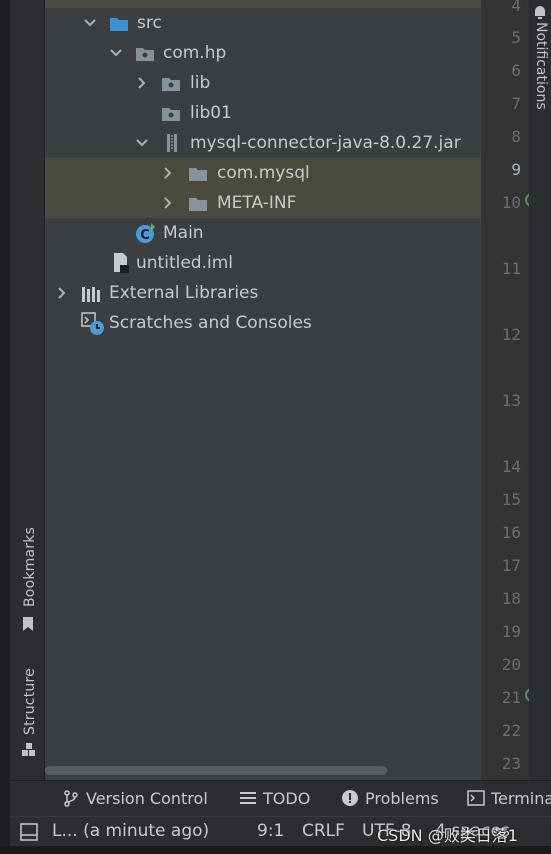  What do you see at coordinates (323, 832) in the screenshot?
I see `line-separator: CRLF` at bounding box center [323, 832].